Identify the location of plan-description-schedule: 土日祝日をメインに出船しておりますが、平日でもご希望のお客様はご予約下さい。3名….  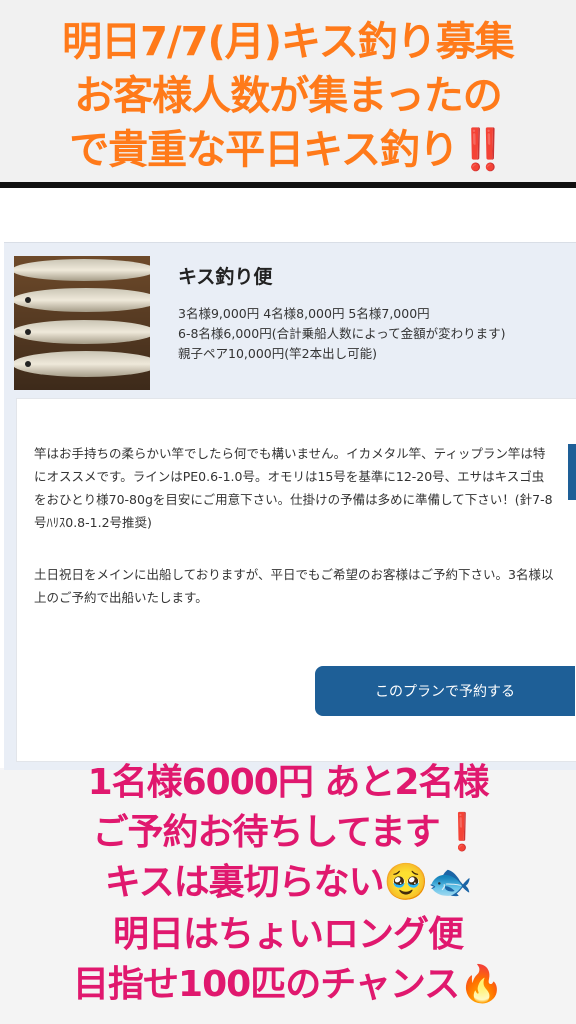
(294, 586).